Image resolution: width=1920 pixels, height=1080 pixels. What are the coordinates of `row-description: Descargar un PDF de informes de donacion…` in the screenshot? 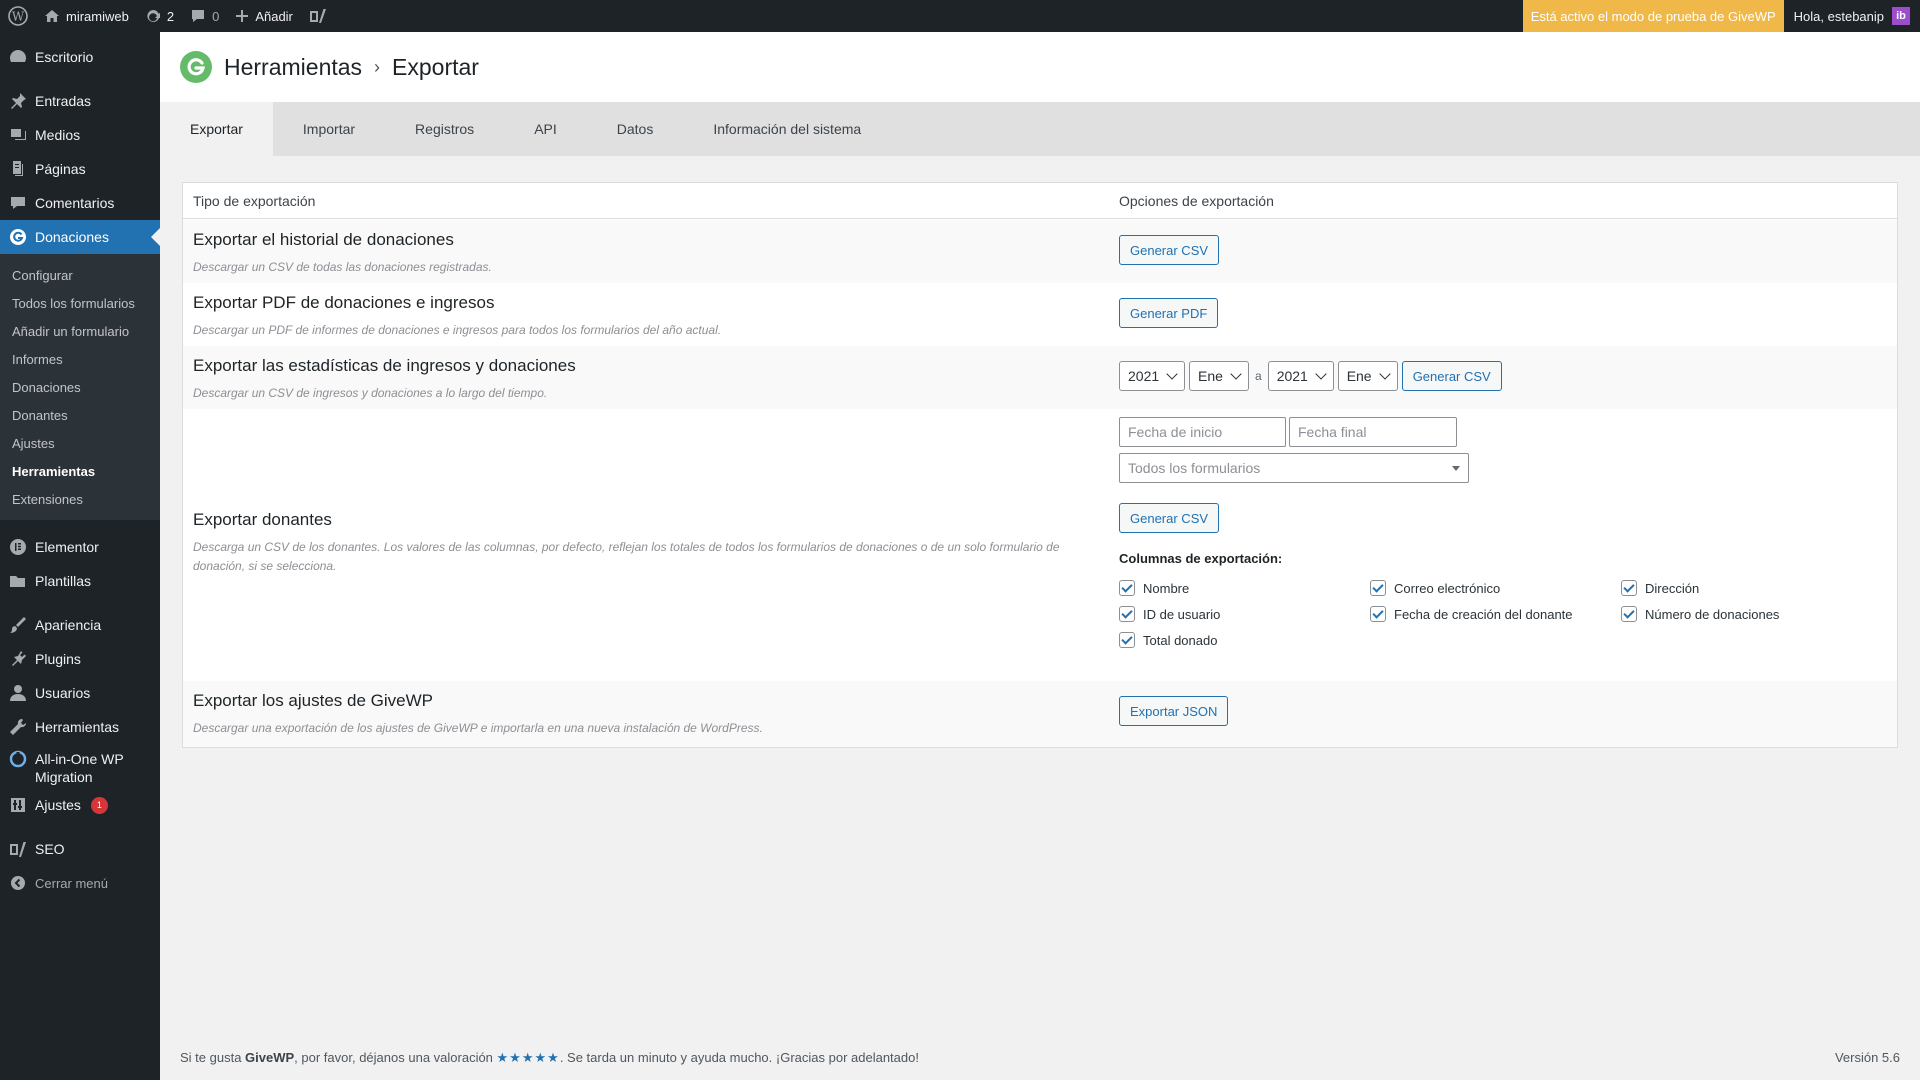 It's located at (457, 330).